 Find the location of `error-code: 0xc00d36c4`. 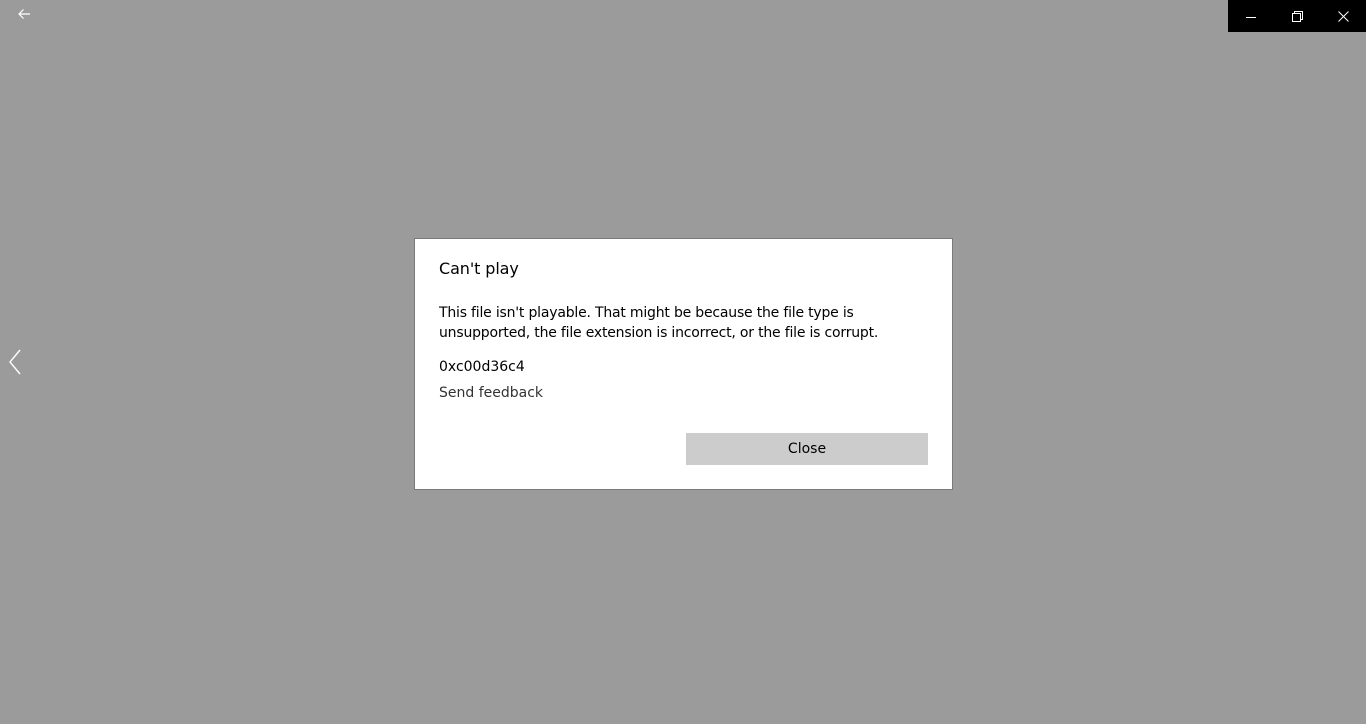

error-code: 0xc00d36c4 is located at coordinates (482, 367).